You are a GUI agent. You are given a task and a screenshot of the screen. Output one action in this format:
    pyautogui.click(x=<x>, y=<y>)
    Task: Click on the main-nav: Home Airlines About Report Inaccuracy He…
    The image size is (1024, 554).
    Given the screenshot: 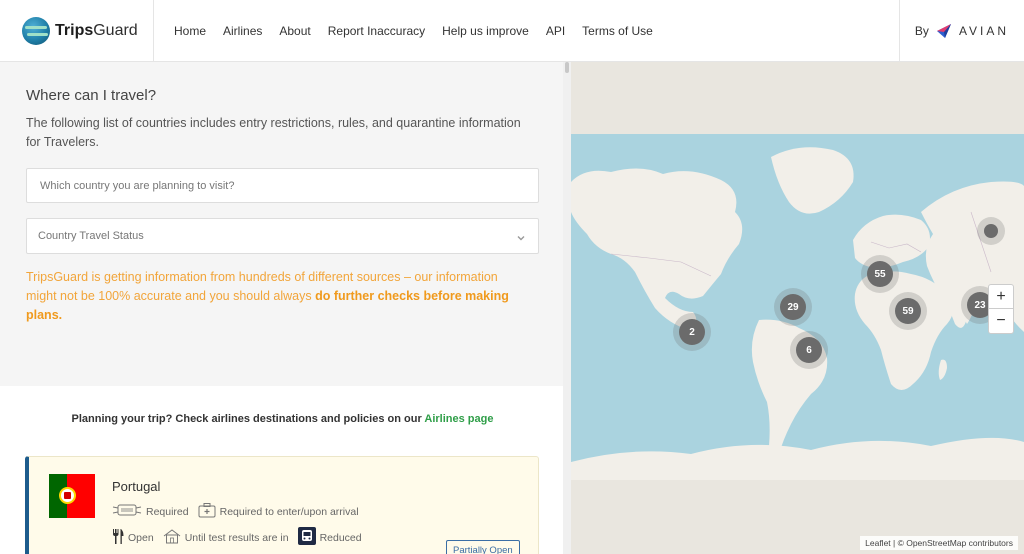 What is the action you would take?
    pyautogui.click(x=422, y=31)
    